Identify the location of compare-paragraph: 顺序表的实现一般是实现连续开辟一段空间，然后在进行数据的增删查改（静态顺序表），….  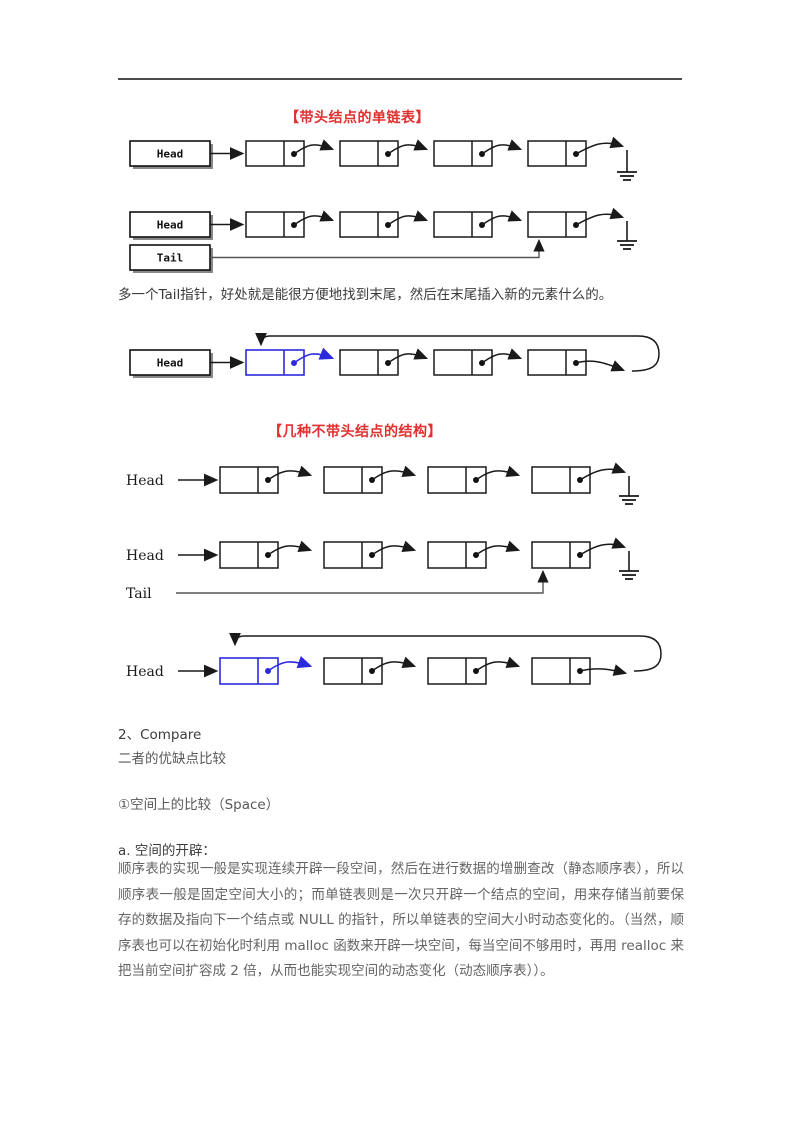
(401, 920).